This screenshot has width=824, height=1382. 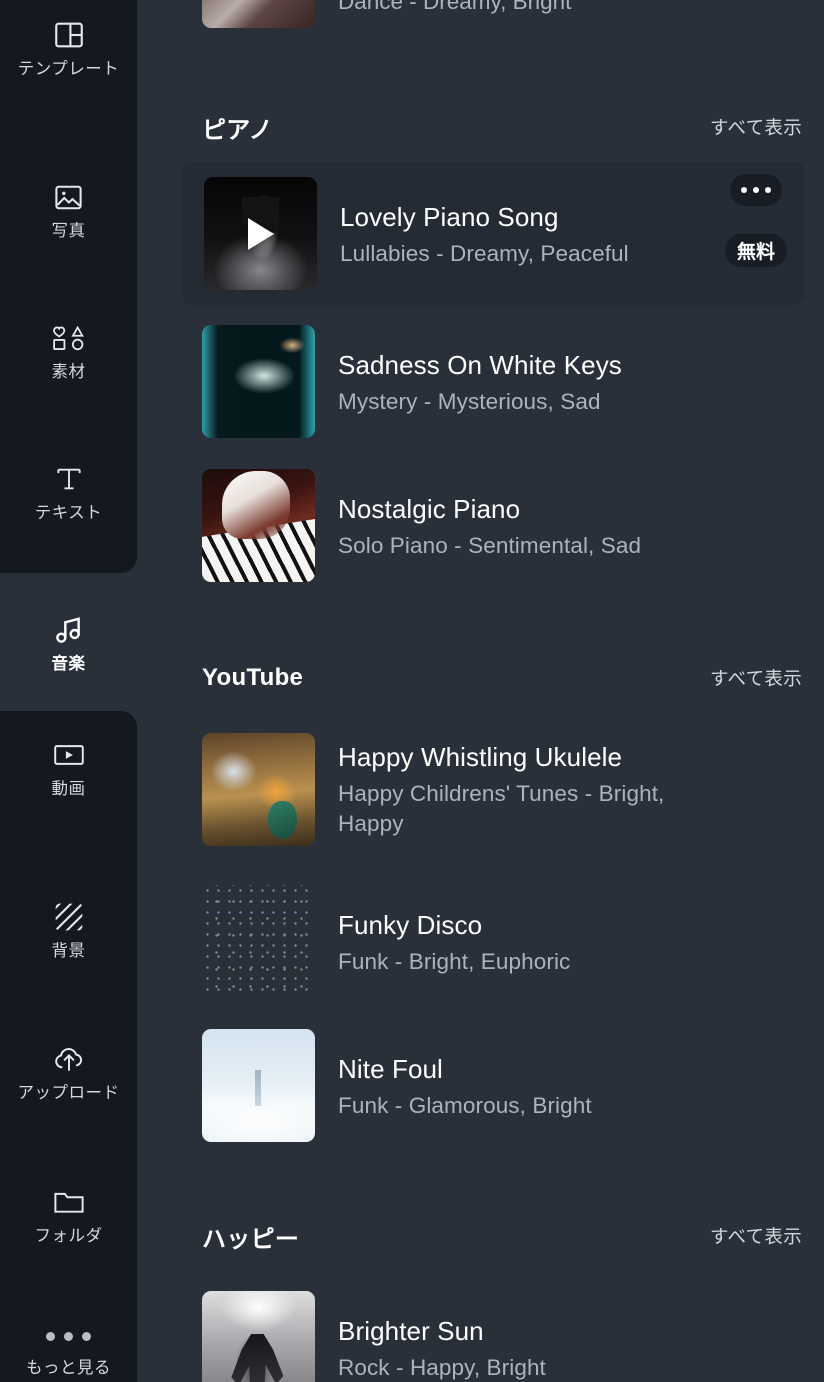 I want to click on sidebar-item-label: もっと見る, so click(x=68, y=1368).